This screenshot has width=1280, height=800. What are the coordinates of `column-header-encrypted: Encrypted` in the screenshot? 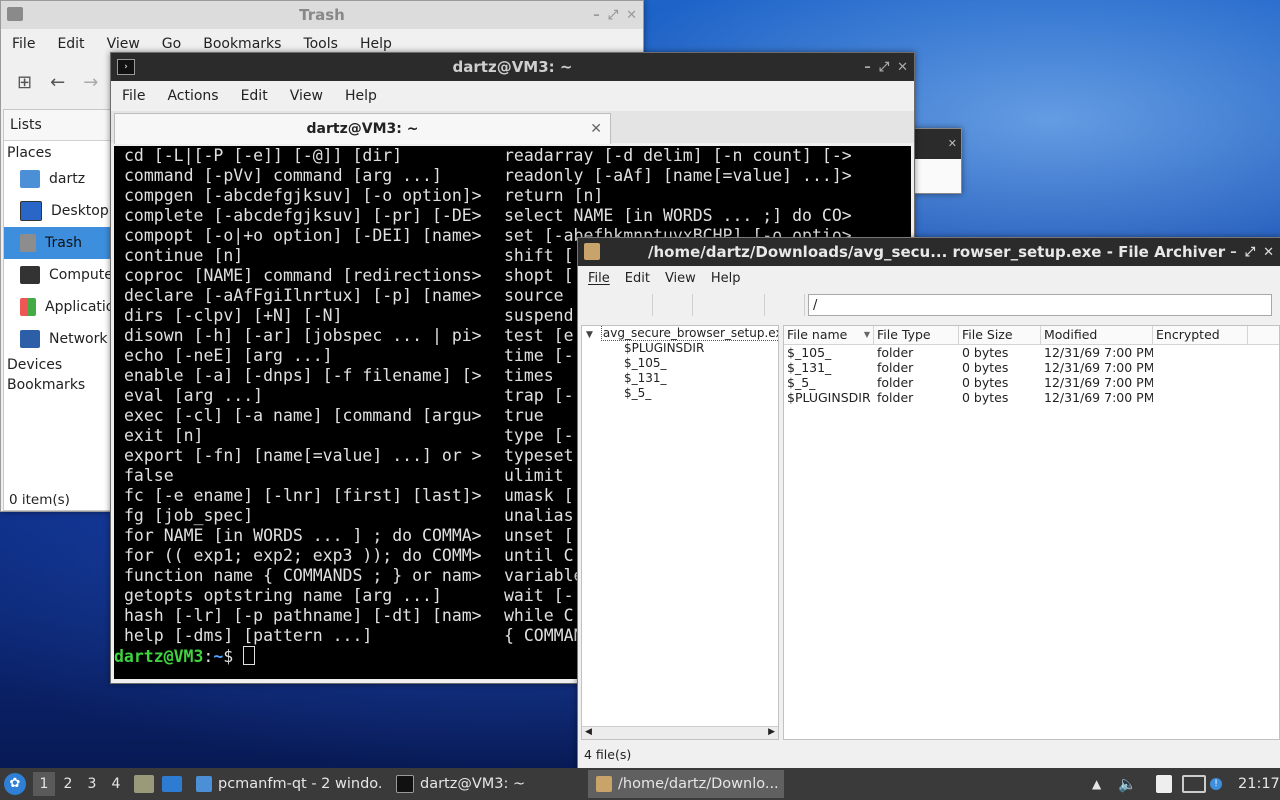 It's located at (1200, 335).